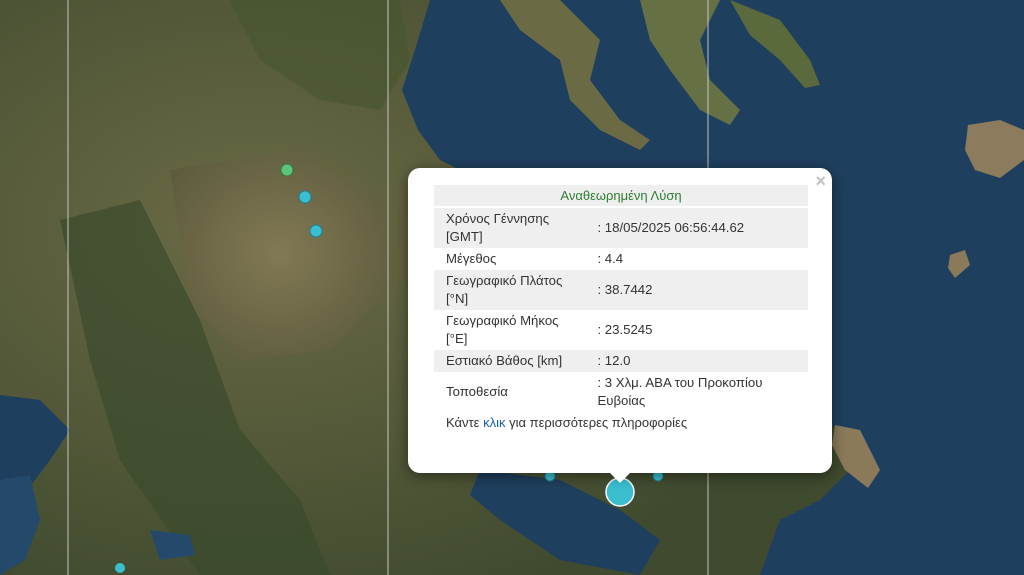 The height and width of the screenshot is (575, 1024). What do you see at coordinates (699, 228) in the screenshot?
I see `row-value: : 18/05/2025 06:56:44.62` at bounding box center [699, 228].